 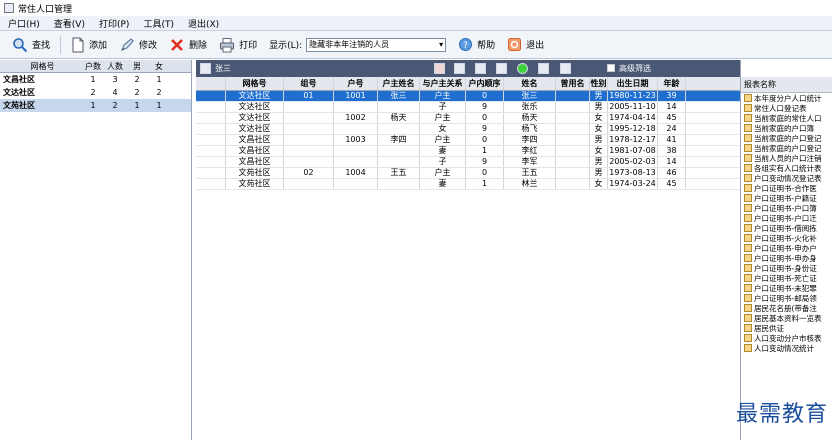 I want to click on table-row: 文昌社区 妻 1 李红 女 1981-07-08 38, so click(x=468, y=151).